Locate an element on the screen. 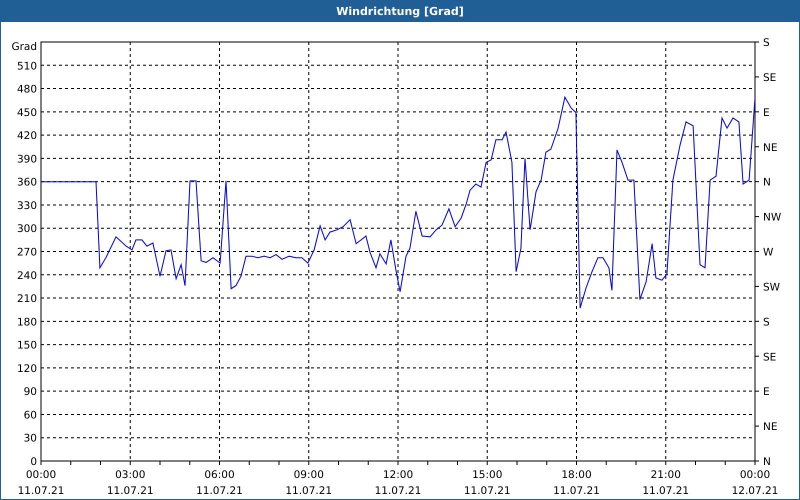  x-tick-time: 09:00 is located at coordinates (309, 475).